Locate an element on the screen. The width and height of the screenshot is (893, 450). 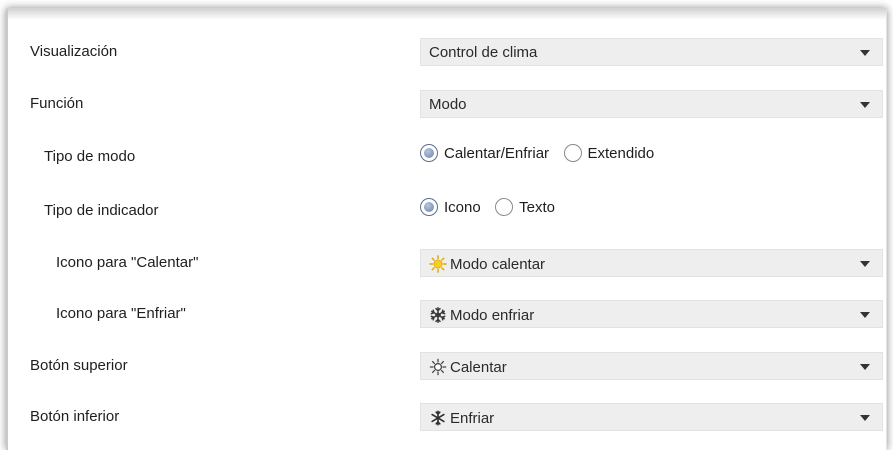
icono-calentar-value: Modo calentar is located at coordinates (498, 264).